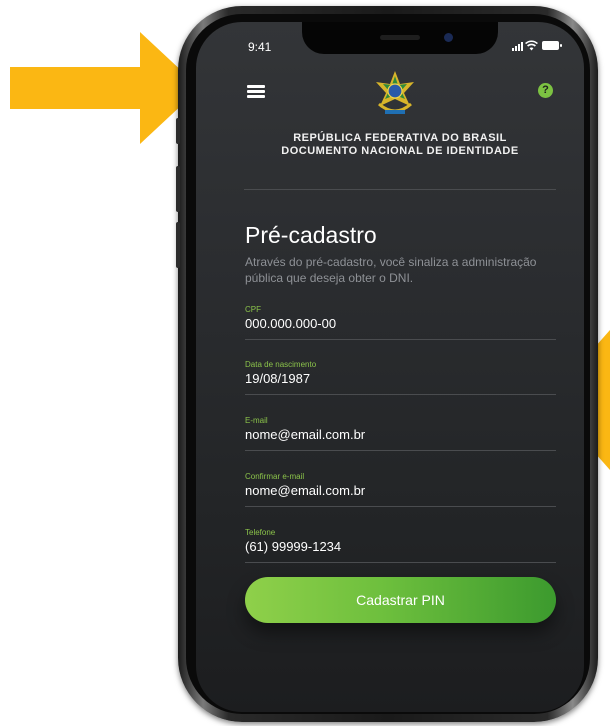  What do you see at coordinates (305, 490) in the screenshot?
I see `confirm-email-value: nome@email.com.br` at bounding box center [305, 490].